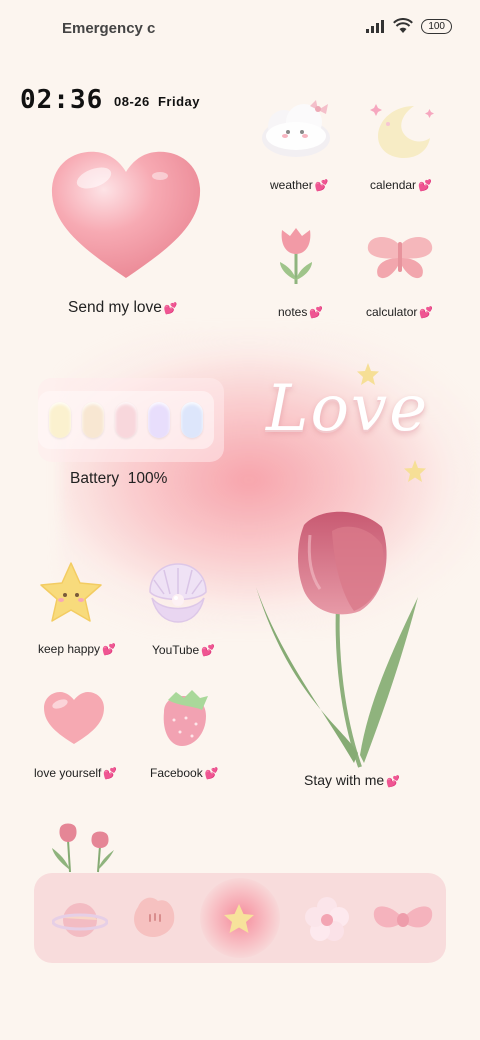 This screenshot has width=480, height=1040. I want to click on notes-text: notes, so click(293, 312).